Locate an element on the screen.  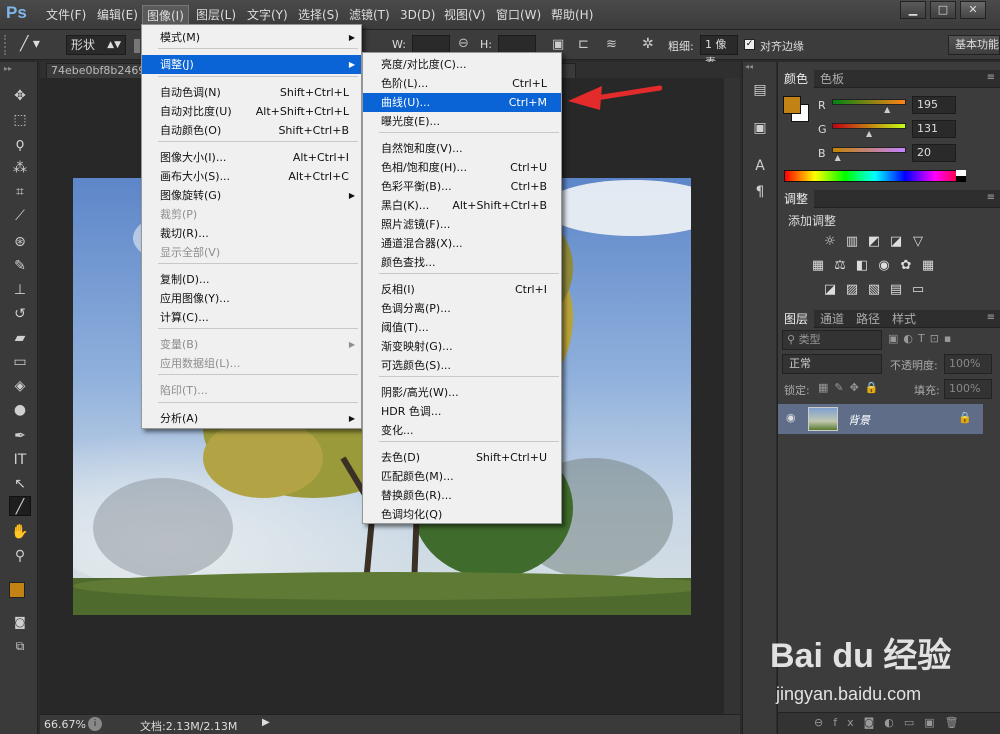
status-menu-arrow-icon: ▶ is located at coordinates (266, 722).